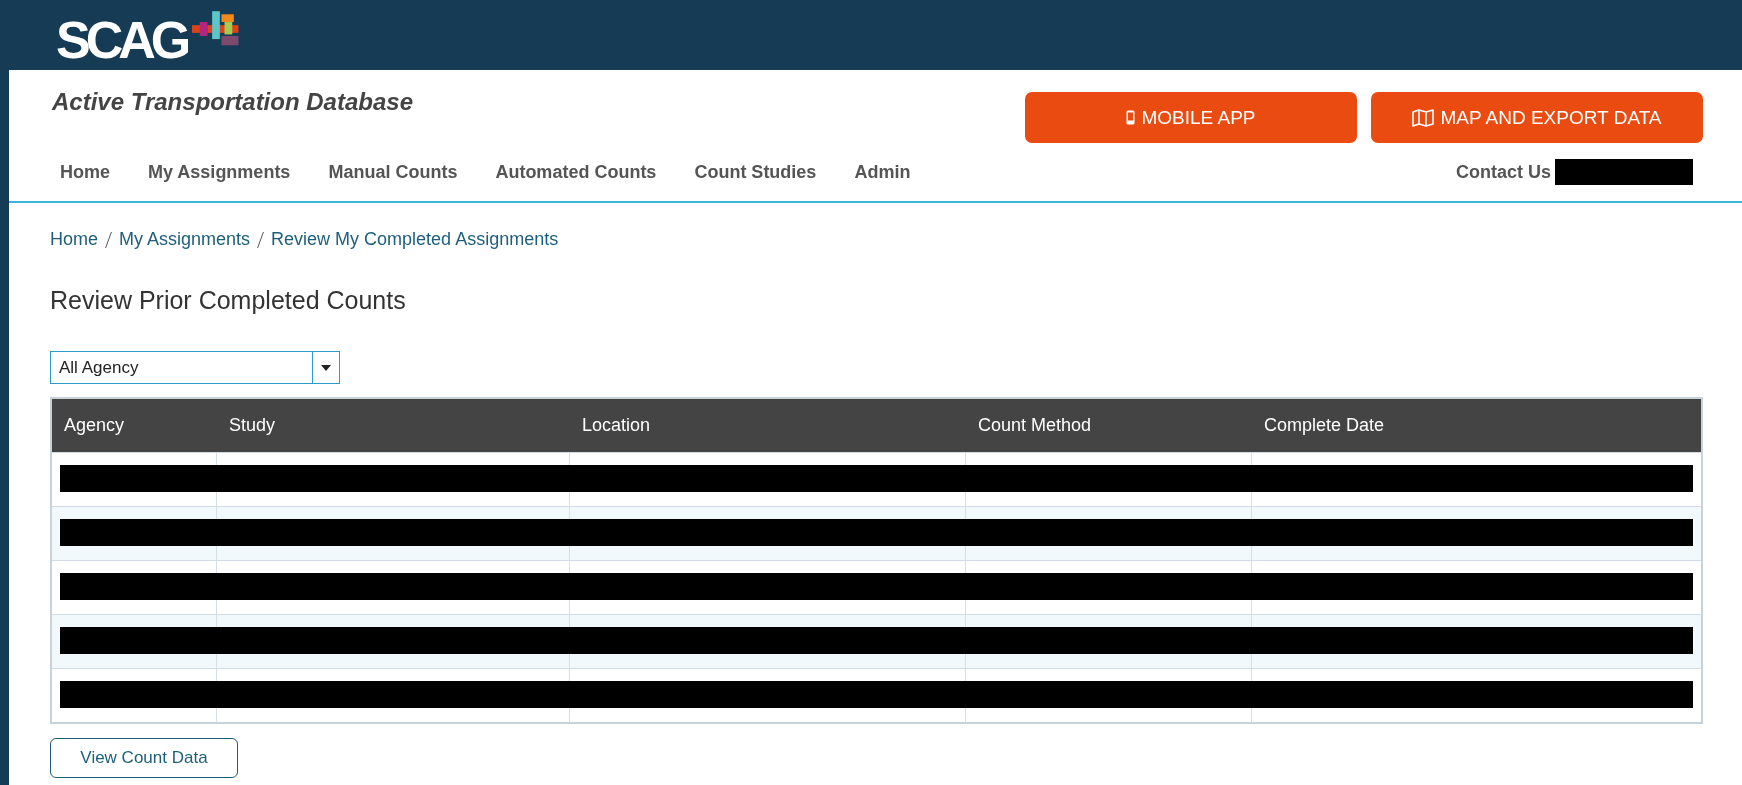 The height and width of the screenshot is (785, 1742). Describe the element at coordinates (195, 367) in the screenshot. I see `agency-select: All Agency` at that location.